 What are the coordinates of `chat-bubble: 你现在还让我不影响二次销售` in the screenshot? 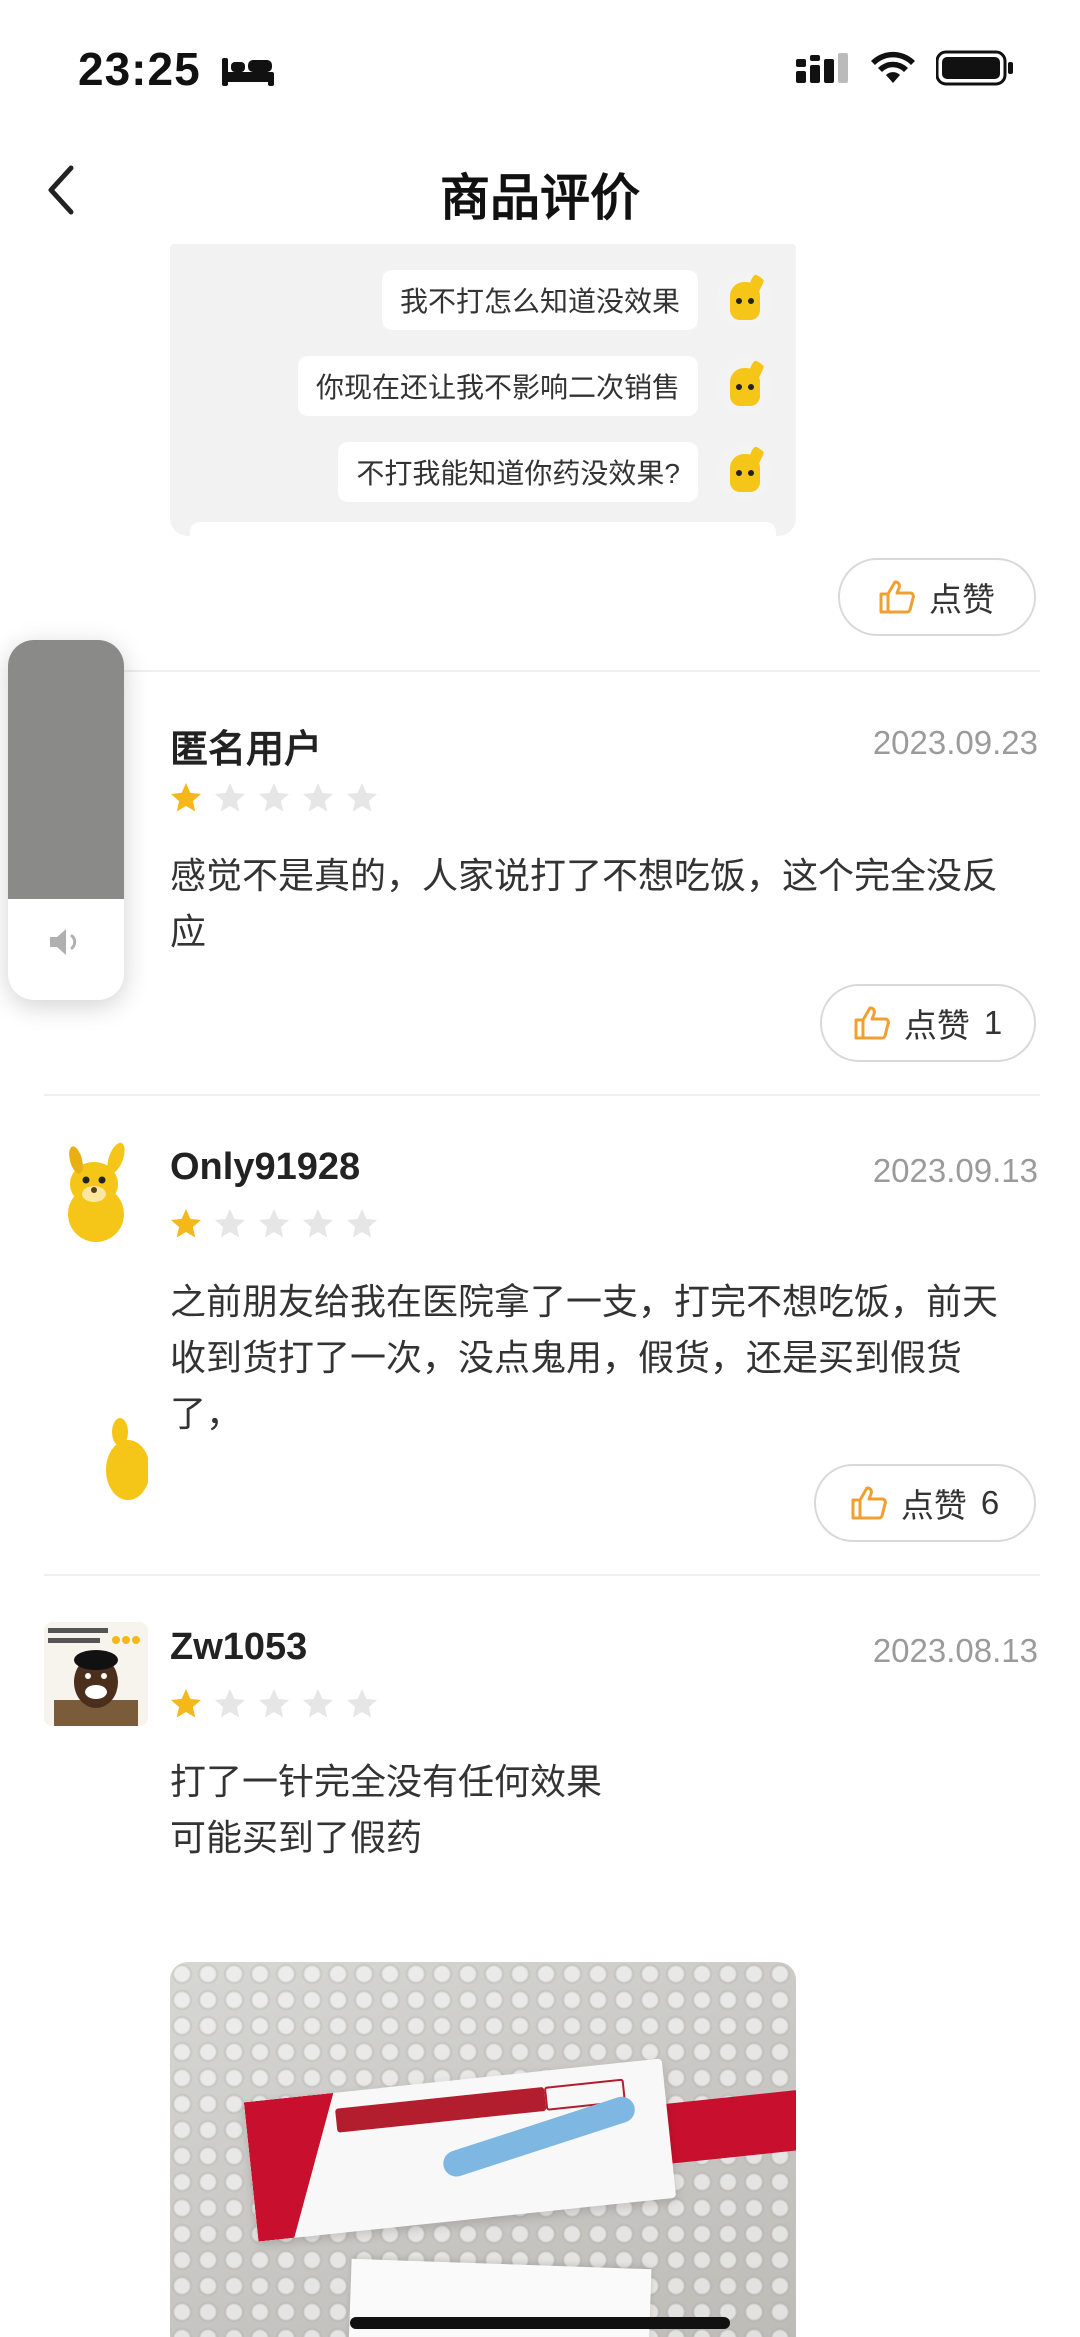 It's located at (497, 386).